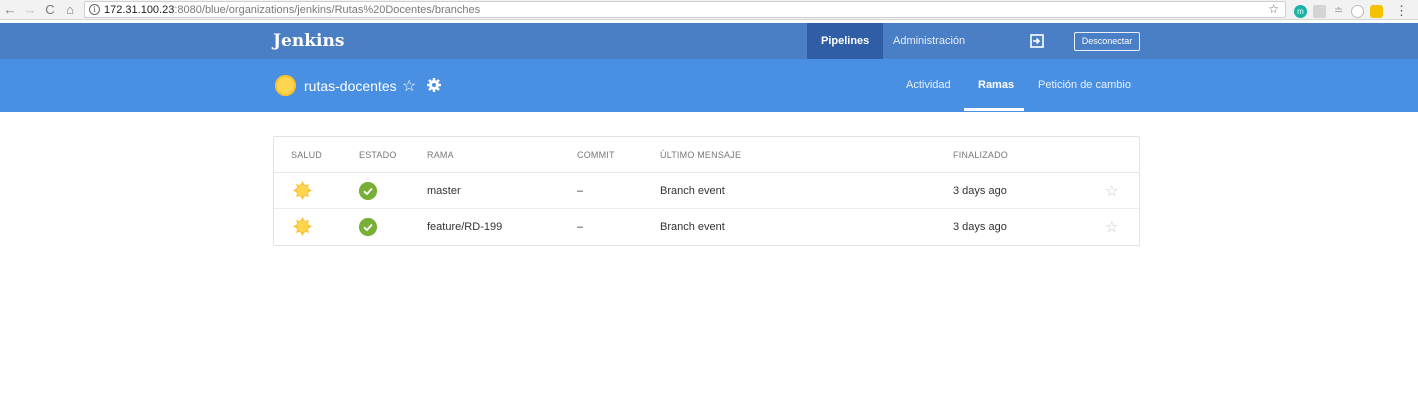  I want to click on home-icon: ⌂, so click(70, 10).